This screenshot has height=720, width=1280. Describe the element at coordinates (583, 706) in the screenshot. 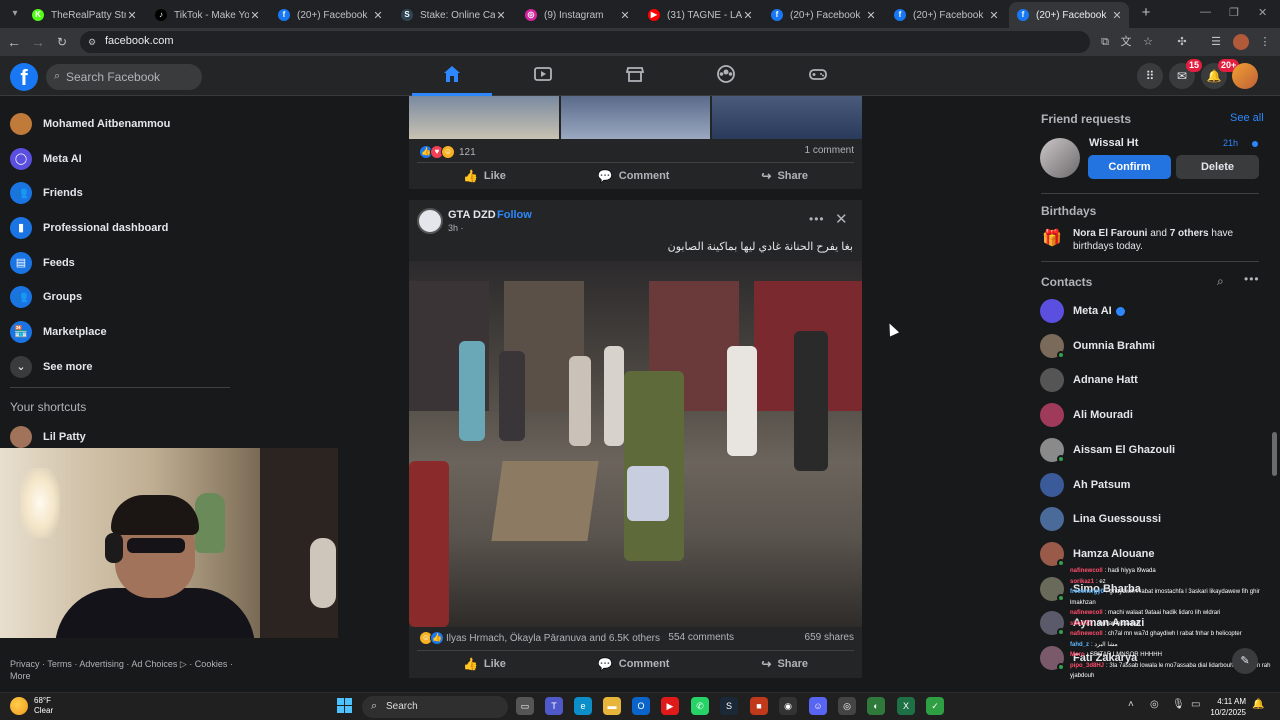

I see `edge-icon: e` at that location.